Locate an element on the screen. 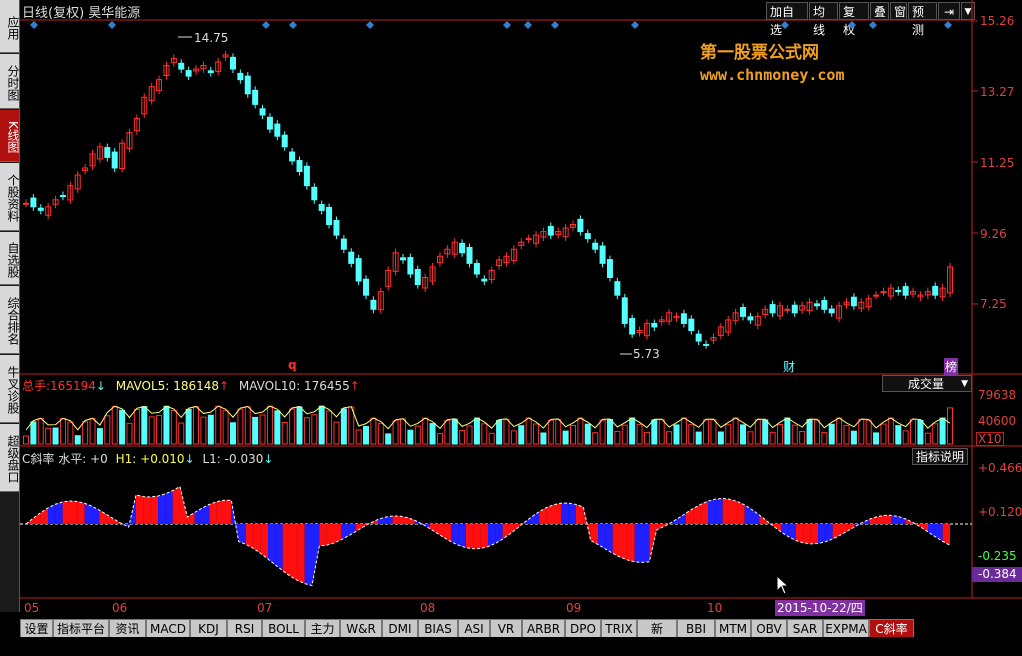  bottom-tab: 主力 is located at coordinates (322, 628).